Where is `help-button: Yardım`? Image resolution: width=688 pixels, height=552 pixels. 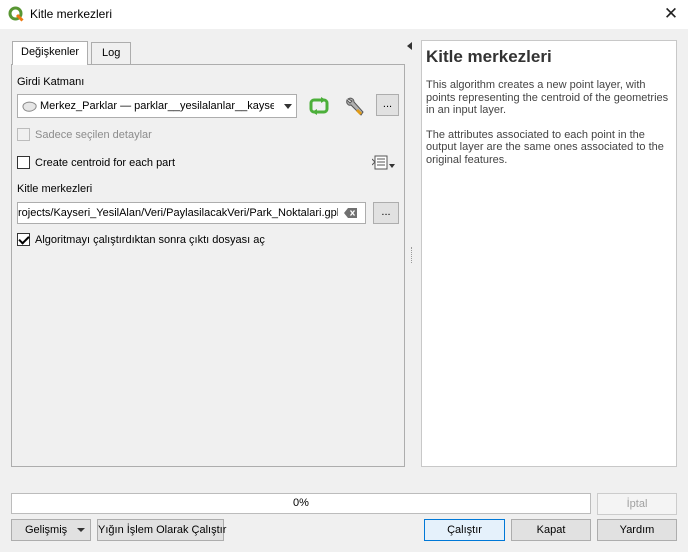 help-button: Yardım is located at coordinates (637, 530).